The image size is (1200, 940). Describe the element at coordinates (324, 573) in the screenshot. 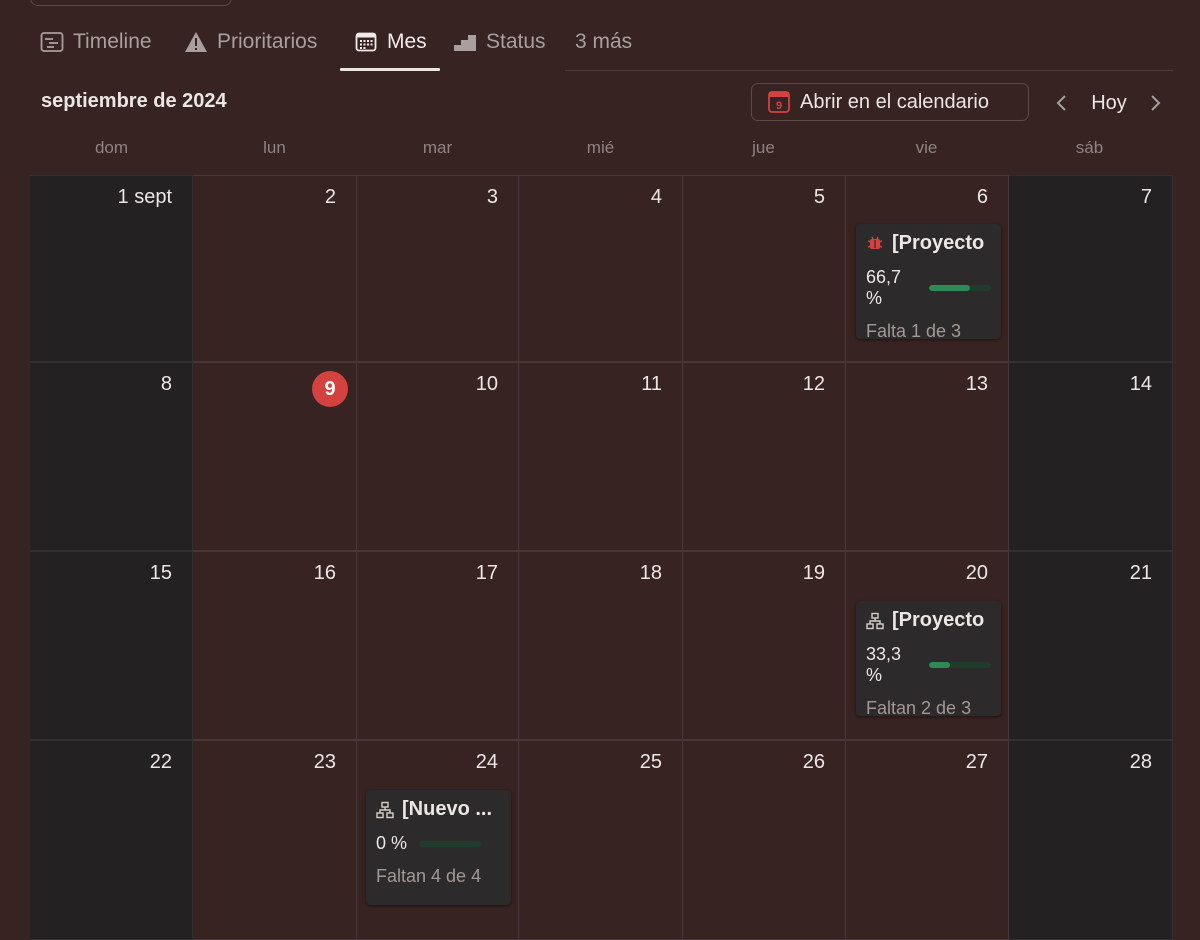

I see `day-number: 16` at that location.